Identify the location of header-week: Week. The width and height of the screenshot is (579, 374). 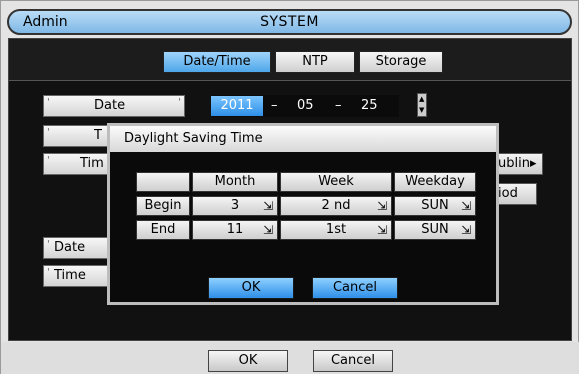
(336, 182).